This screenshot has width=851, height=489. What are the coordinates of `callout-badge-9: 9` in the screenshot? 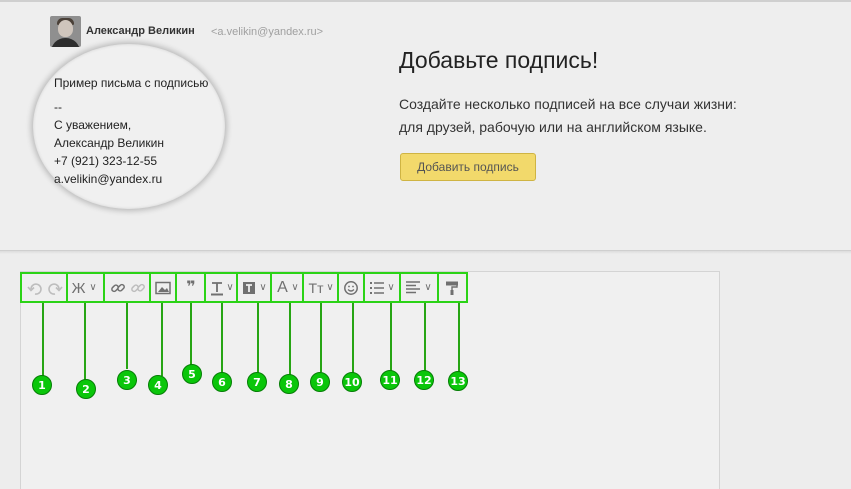 It's located at (320, 382).